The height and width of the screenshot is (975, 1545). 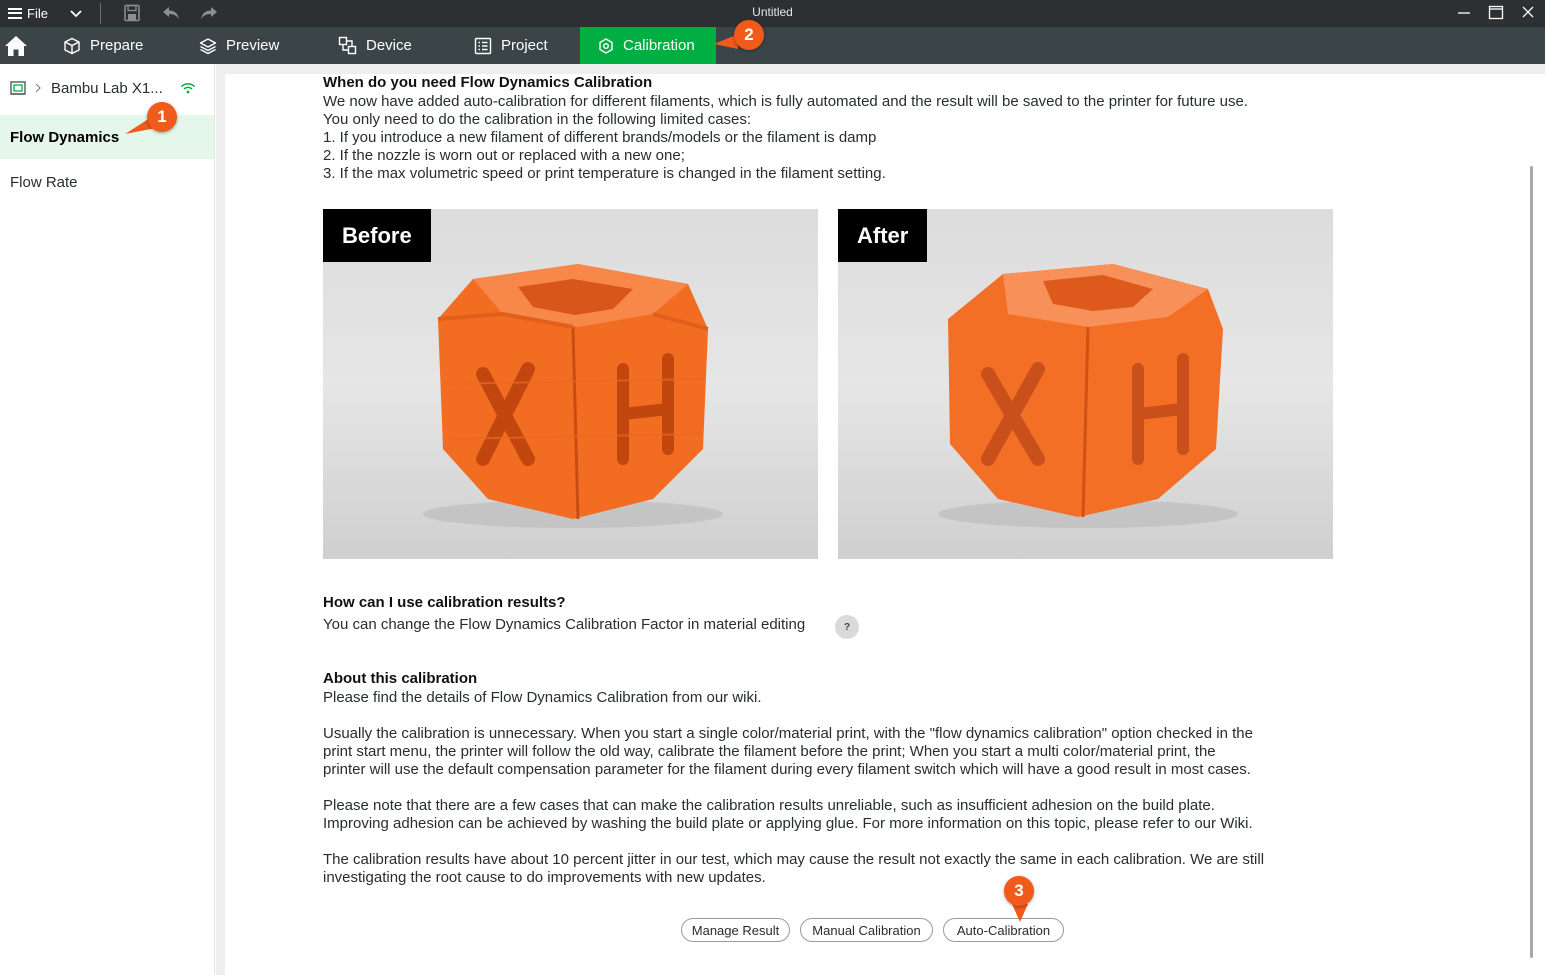 I want to click on file-menu-button: File, so click(x=28, y=13).